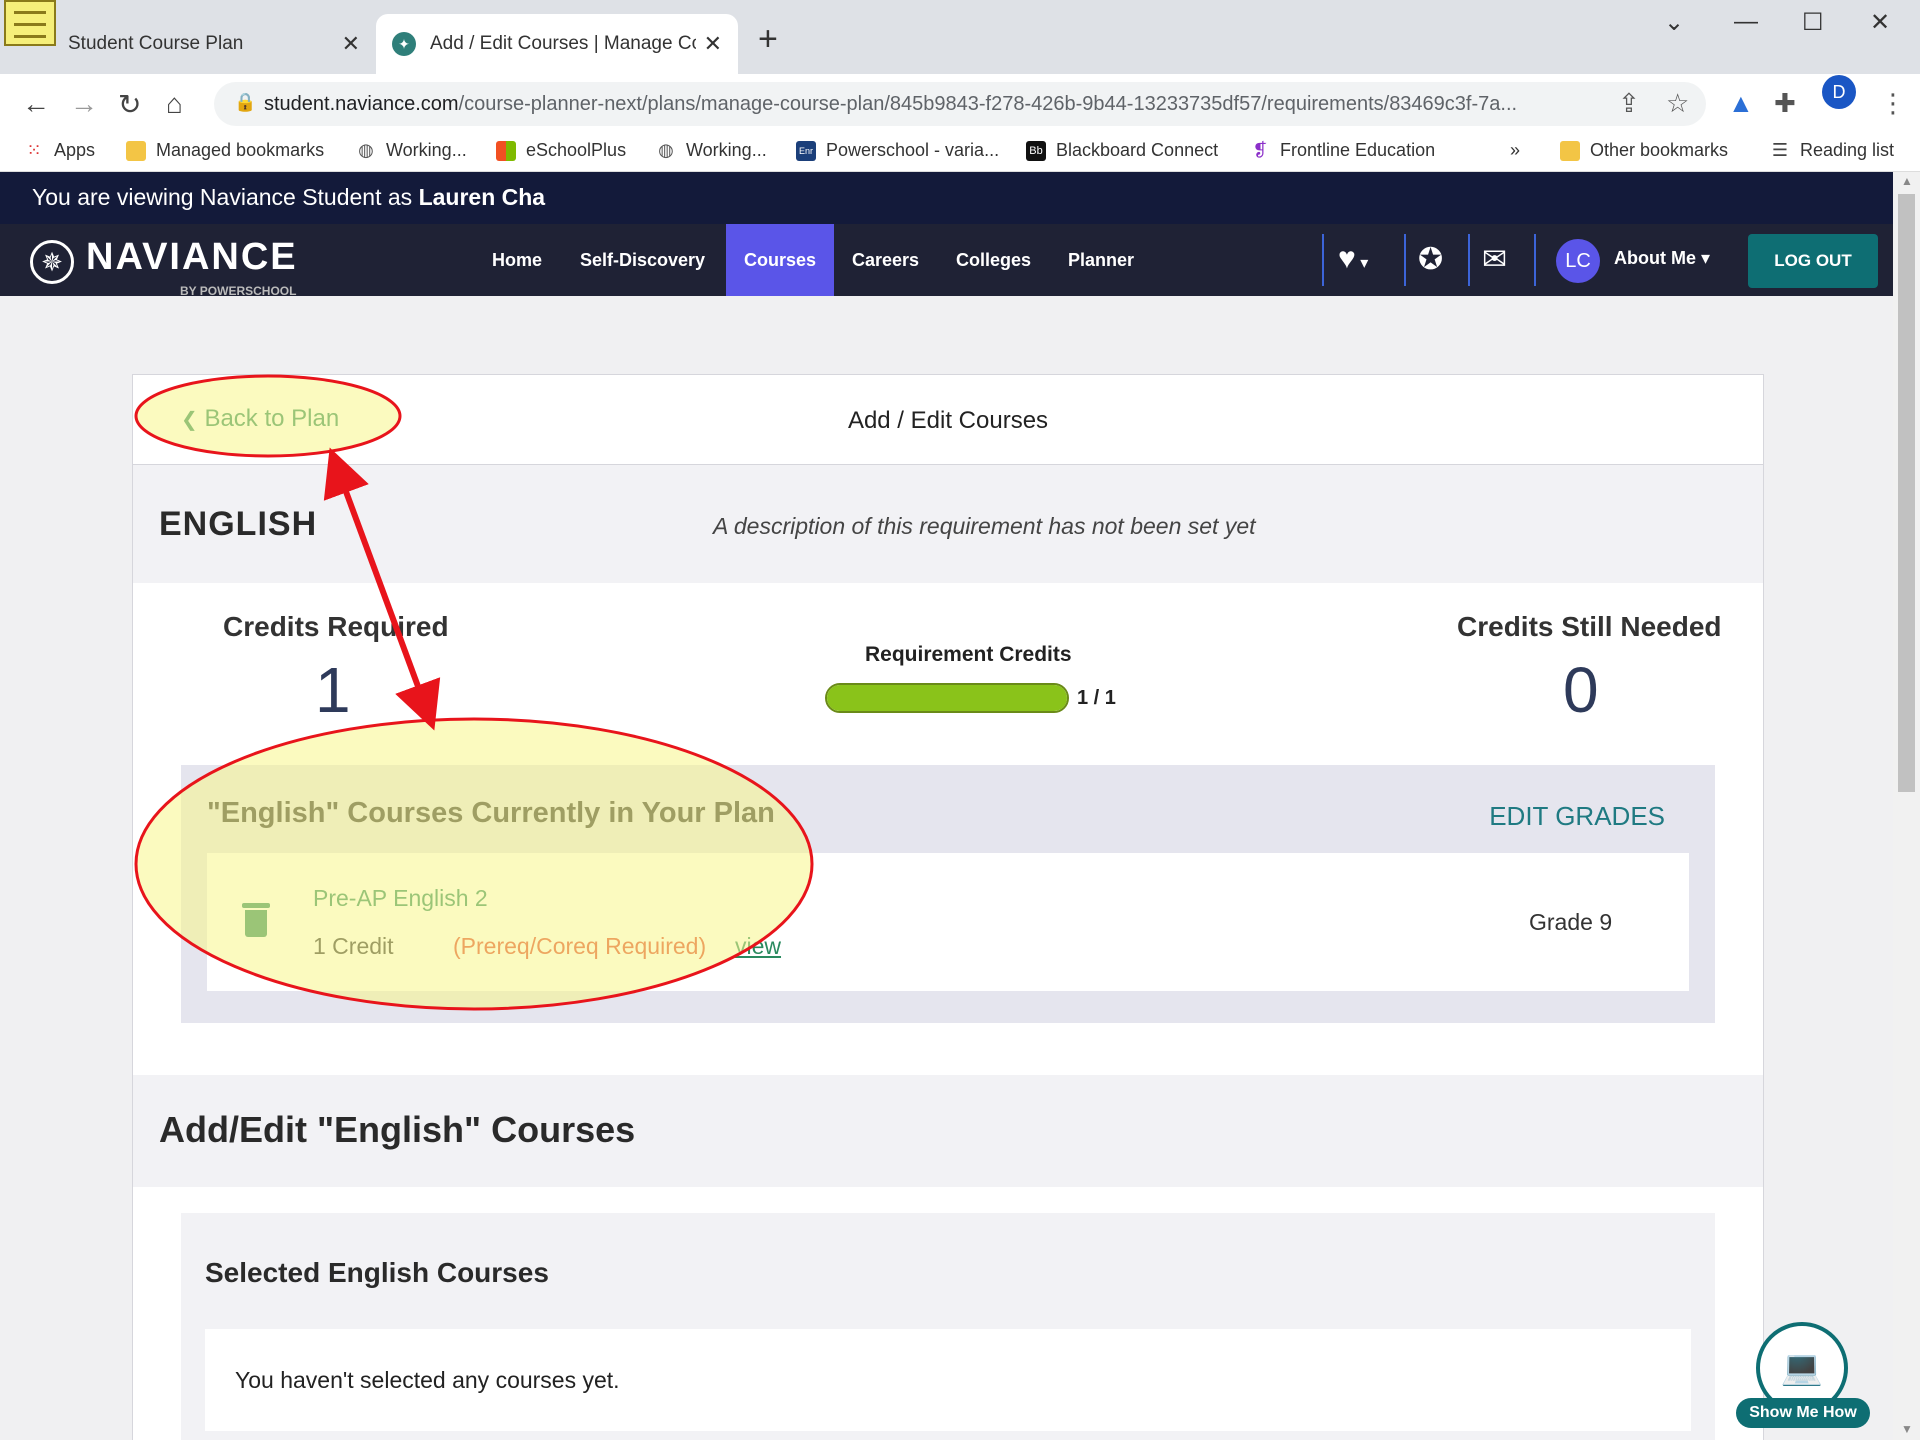  Describe the element at coordinates (1494, 259) in the screenshot. I see `mail-envelope-icon: ✉` at that location.